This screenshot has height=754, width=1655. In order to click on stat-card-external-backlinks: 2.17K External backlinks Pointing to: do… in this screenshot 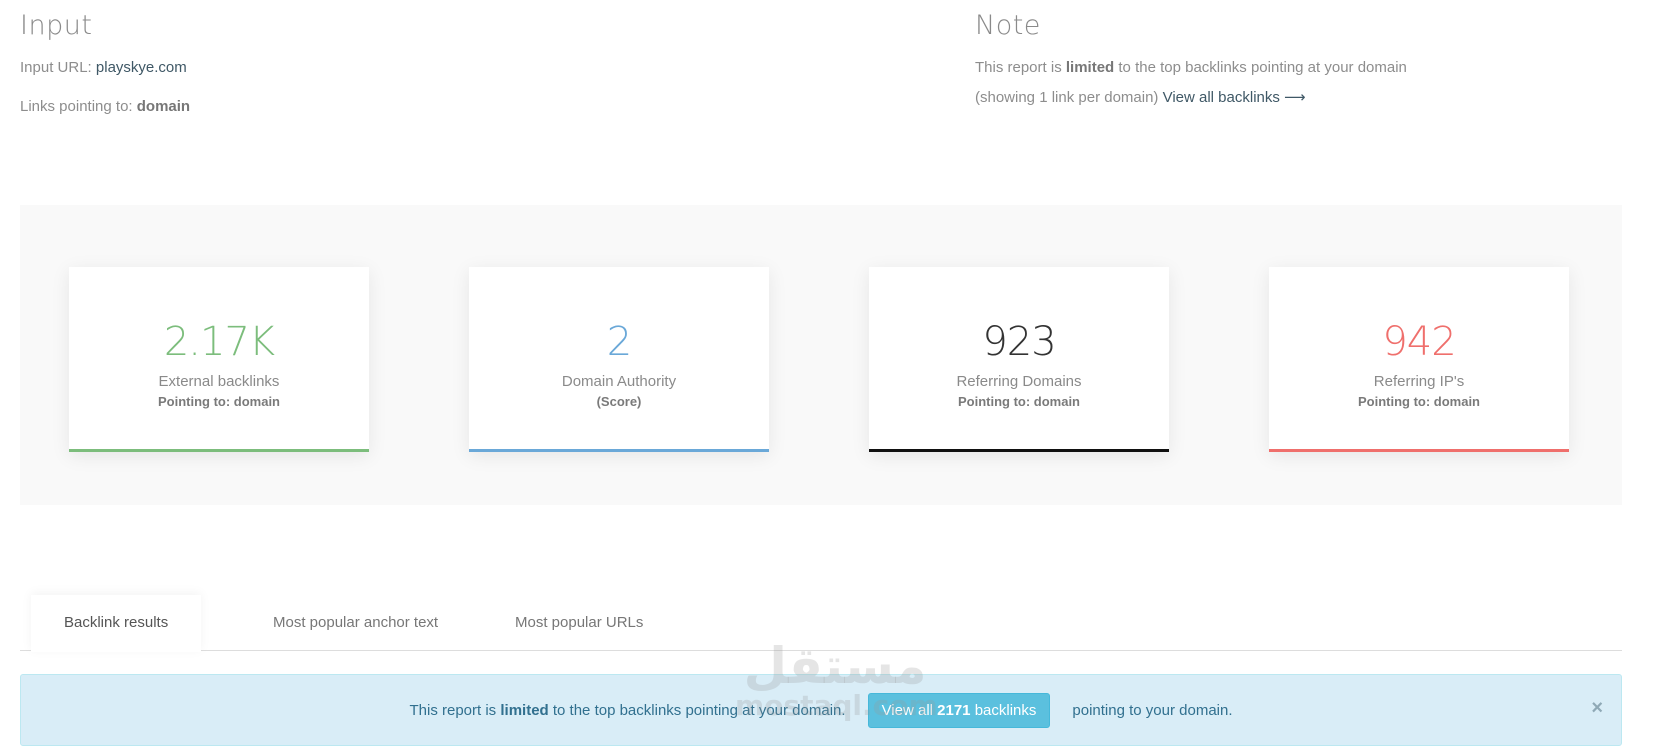, I will do `click(219, 359)`.